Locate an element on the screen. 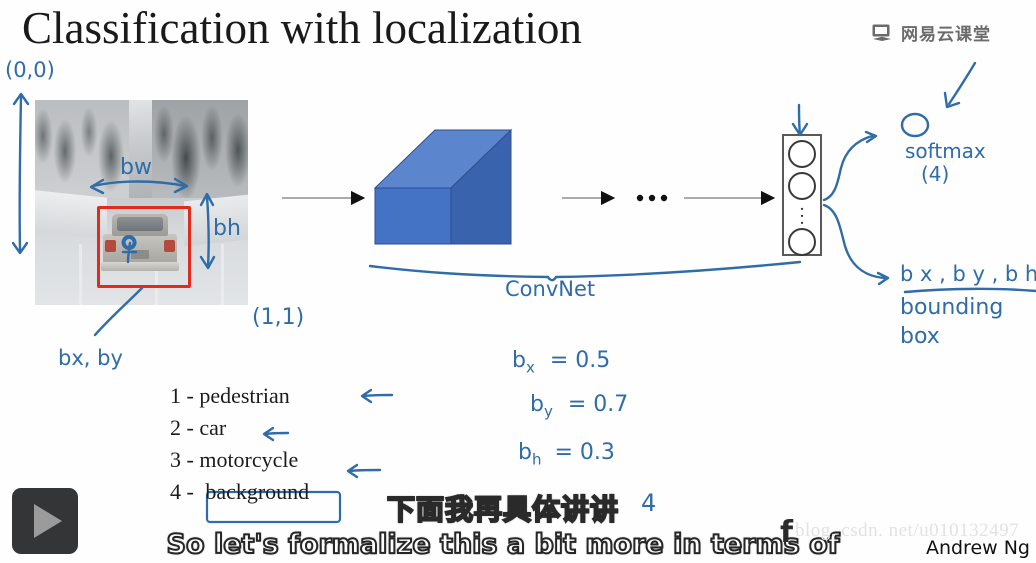 The height and width of the screenshot is (563, 1036). equation-rhs: = 0.7 is located at coordinates (598, 404).